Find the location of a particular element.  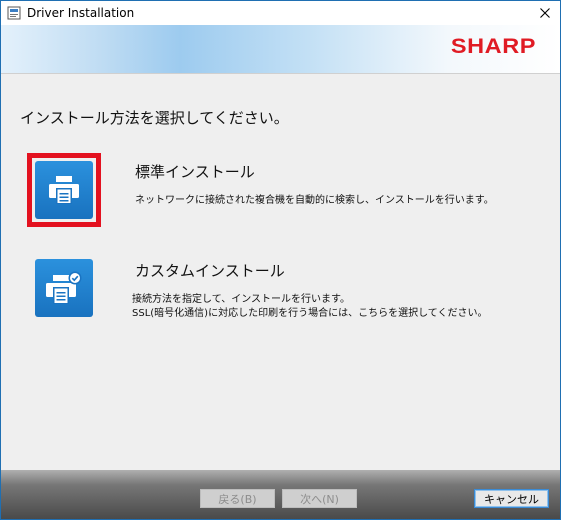

window-title: Driver Installation is located at coordinates (81, 13).